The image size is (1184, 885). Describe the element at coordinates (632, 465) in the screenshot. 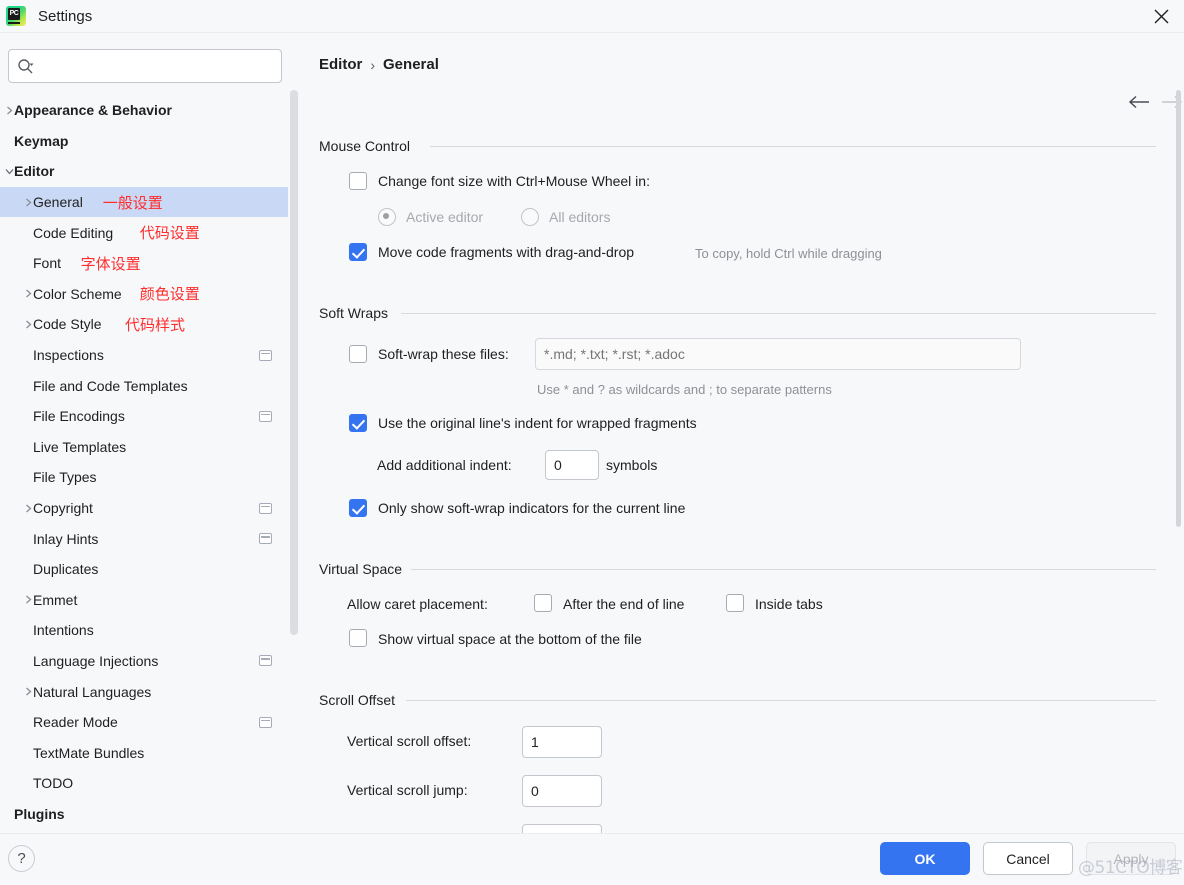

I see `additional-indent-suffix: symbols` at that location.